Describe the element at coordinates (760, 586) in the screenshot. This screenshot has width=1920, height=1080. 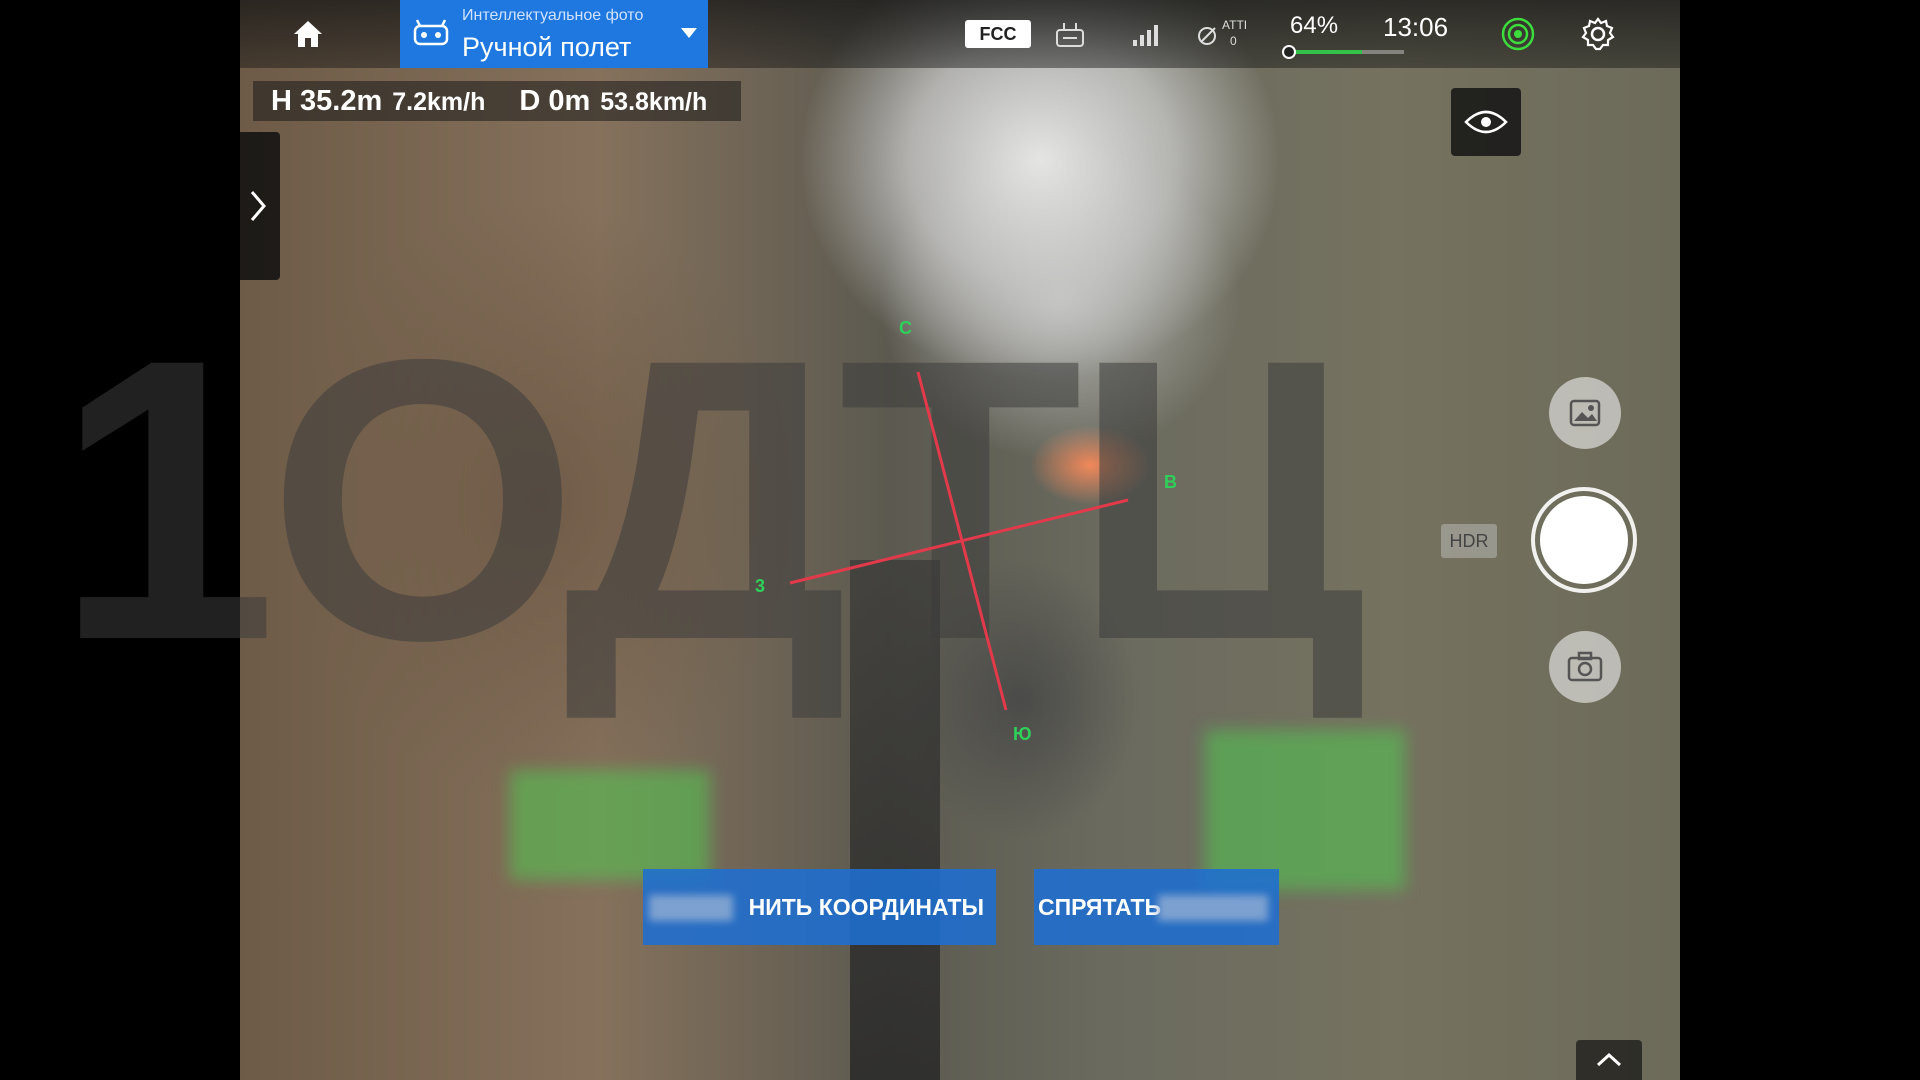
I see `compass-label-left: 3` at that location.